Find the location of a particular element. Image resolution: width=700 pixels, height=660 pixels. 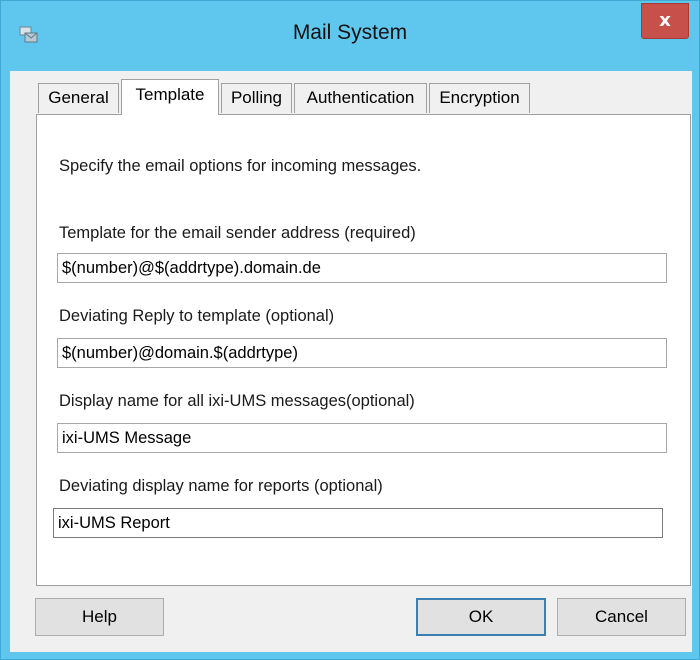

display-name-input is located at coordinates (362, 438).